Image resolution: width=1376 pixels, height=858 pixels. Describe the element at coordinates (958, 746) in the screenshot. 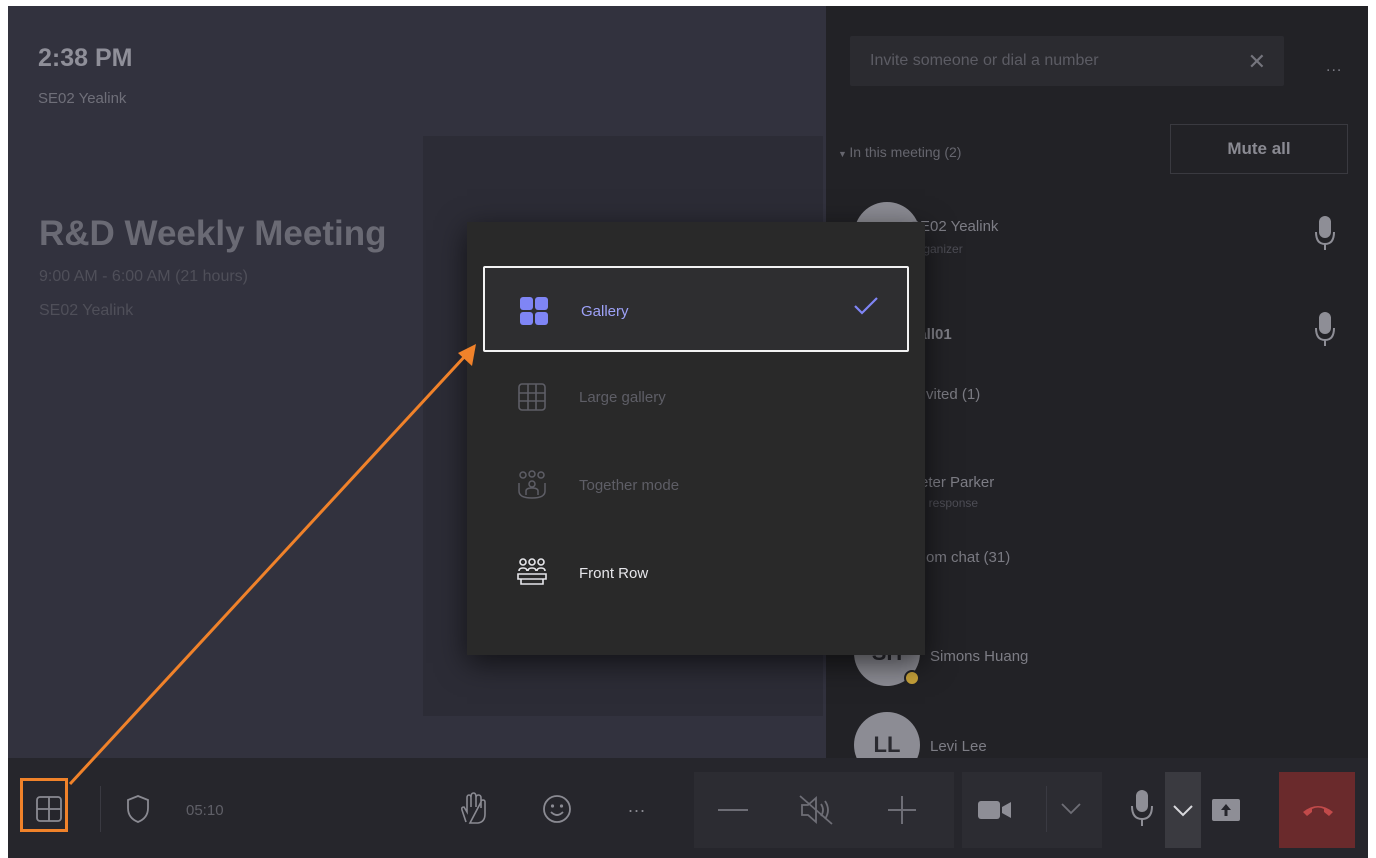

I see `participant-name: Levi Lee` at that location.